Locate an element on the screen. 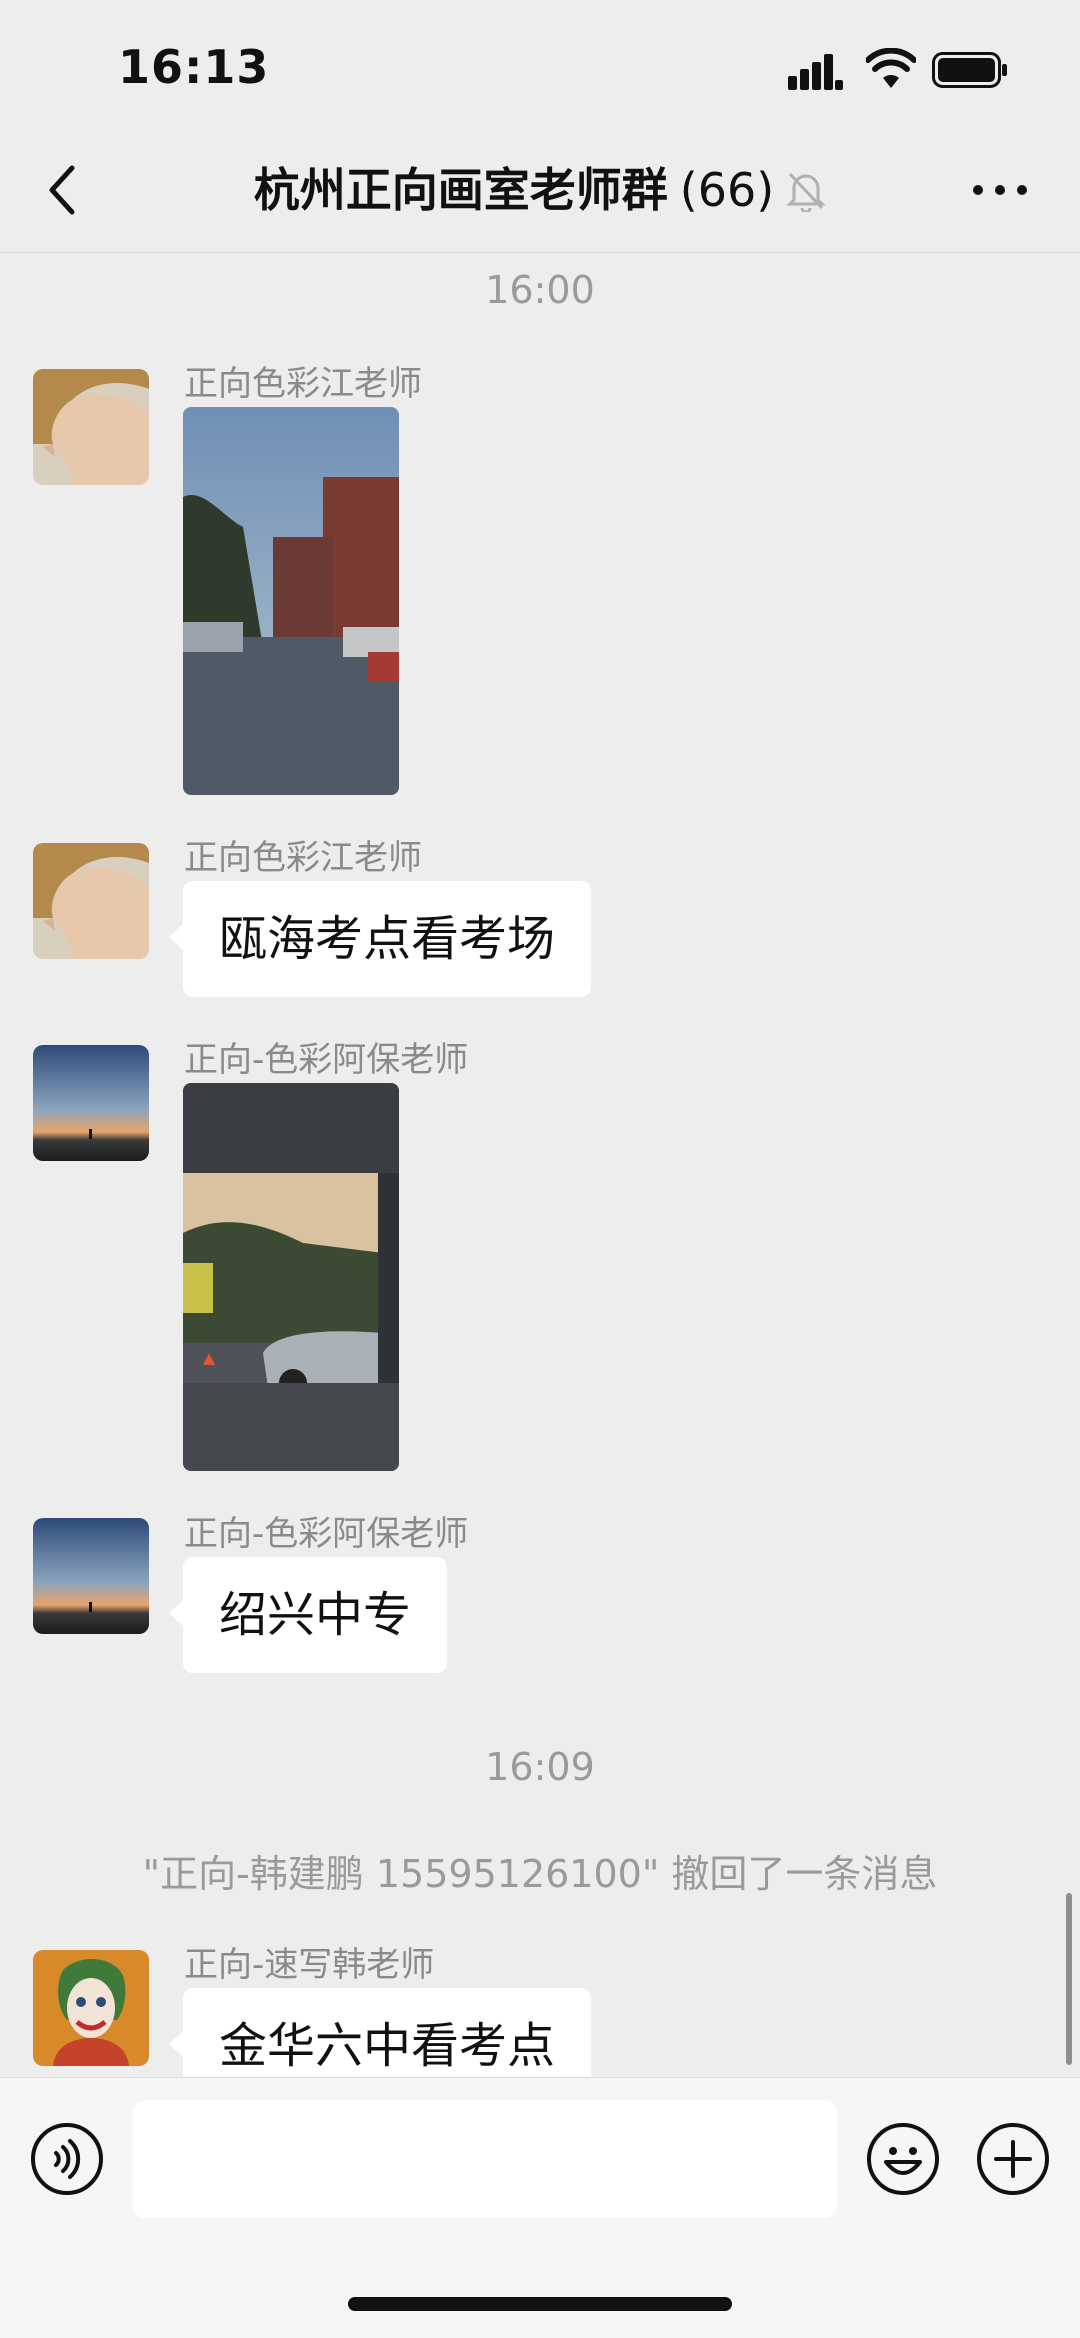 This screenshot has width=1080, height=2338. timestamp-divider: 16:00 is located at coordinates (540, 290).